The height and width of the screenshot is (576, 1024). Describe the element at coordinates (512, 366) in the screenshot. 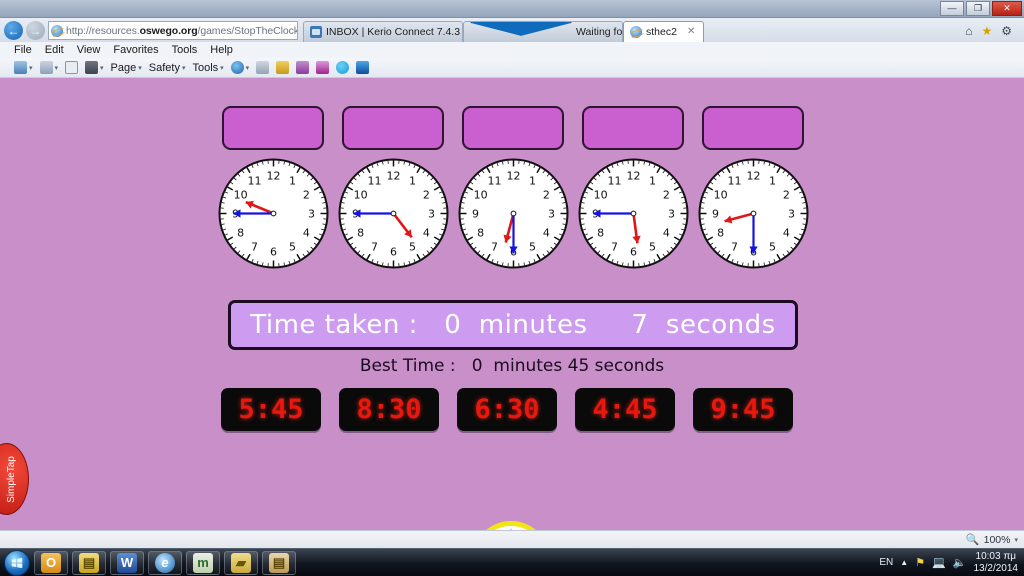

I see `best-time-text: Best Time : 0 minutes 45 seconds` at that location.